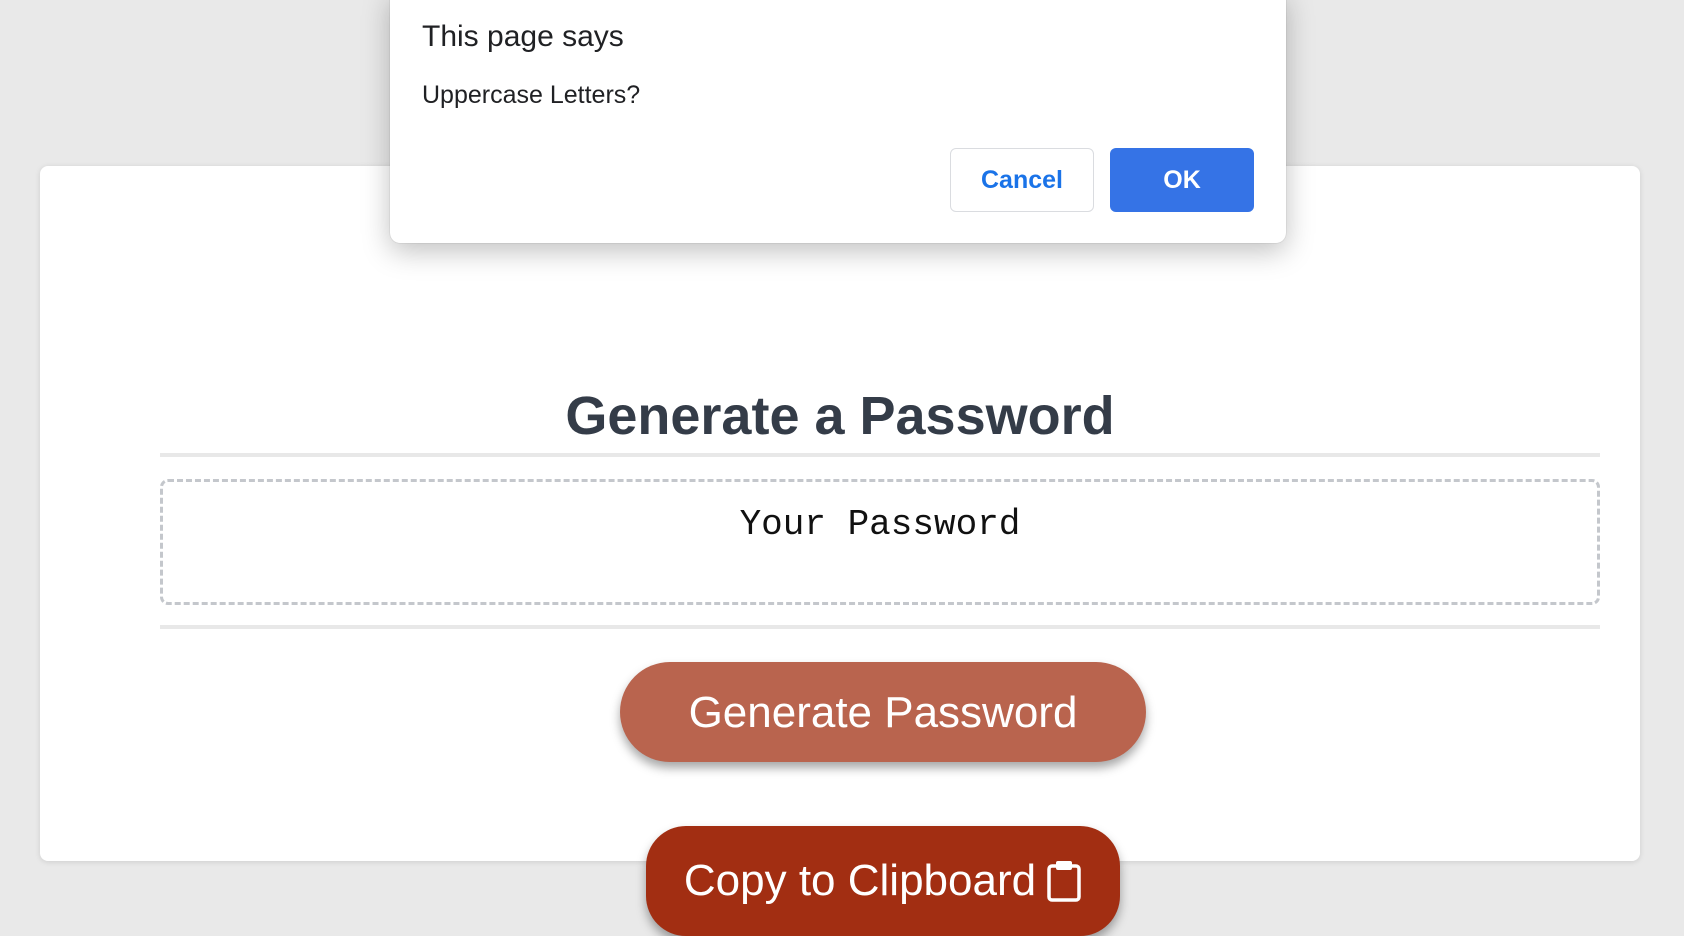  Describe the element at coordinates (860, 880) in the screenshot. I see `copy-button-label: Copy to Clipboard` at that location.